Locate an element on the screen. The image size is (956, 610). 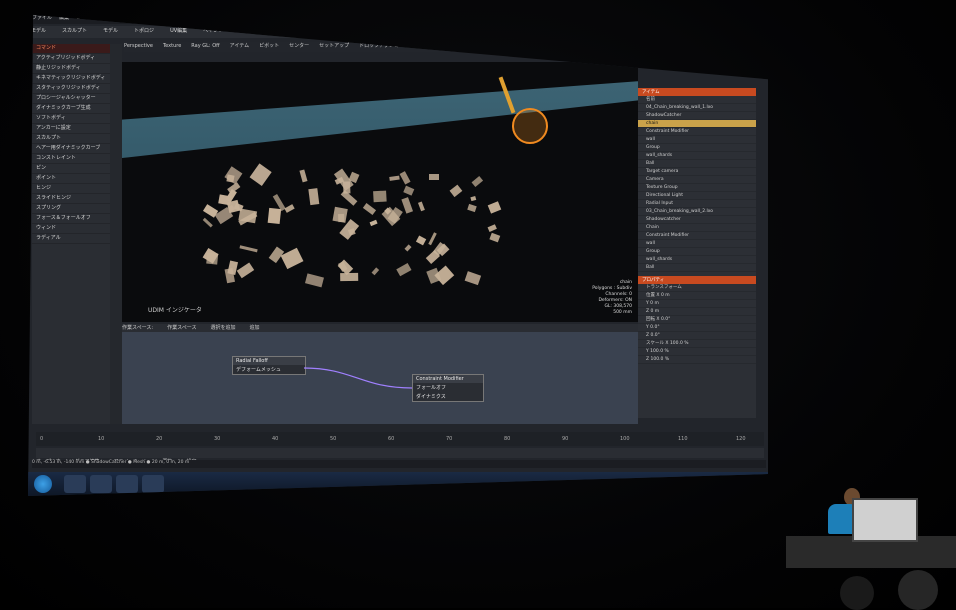
toolbar-item: ワールド is located at coordinates (450, 46).